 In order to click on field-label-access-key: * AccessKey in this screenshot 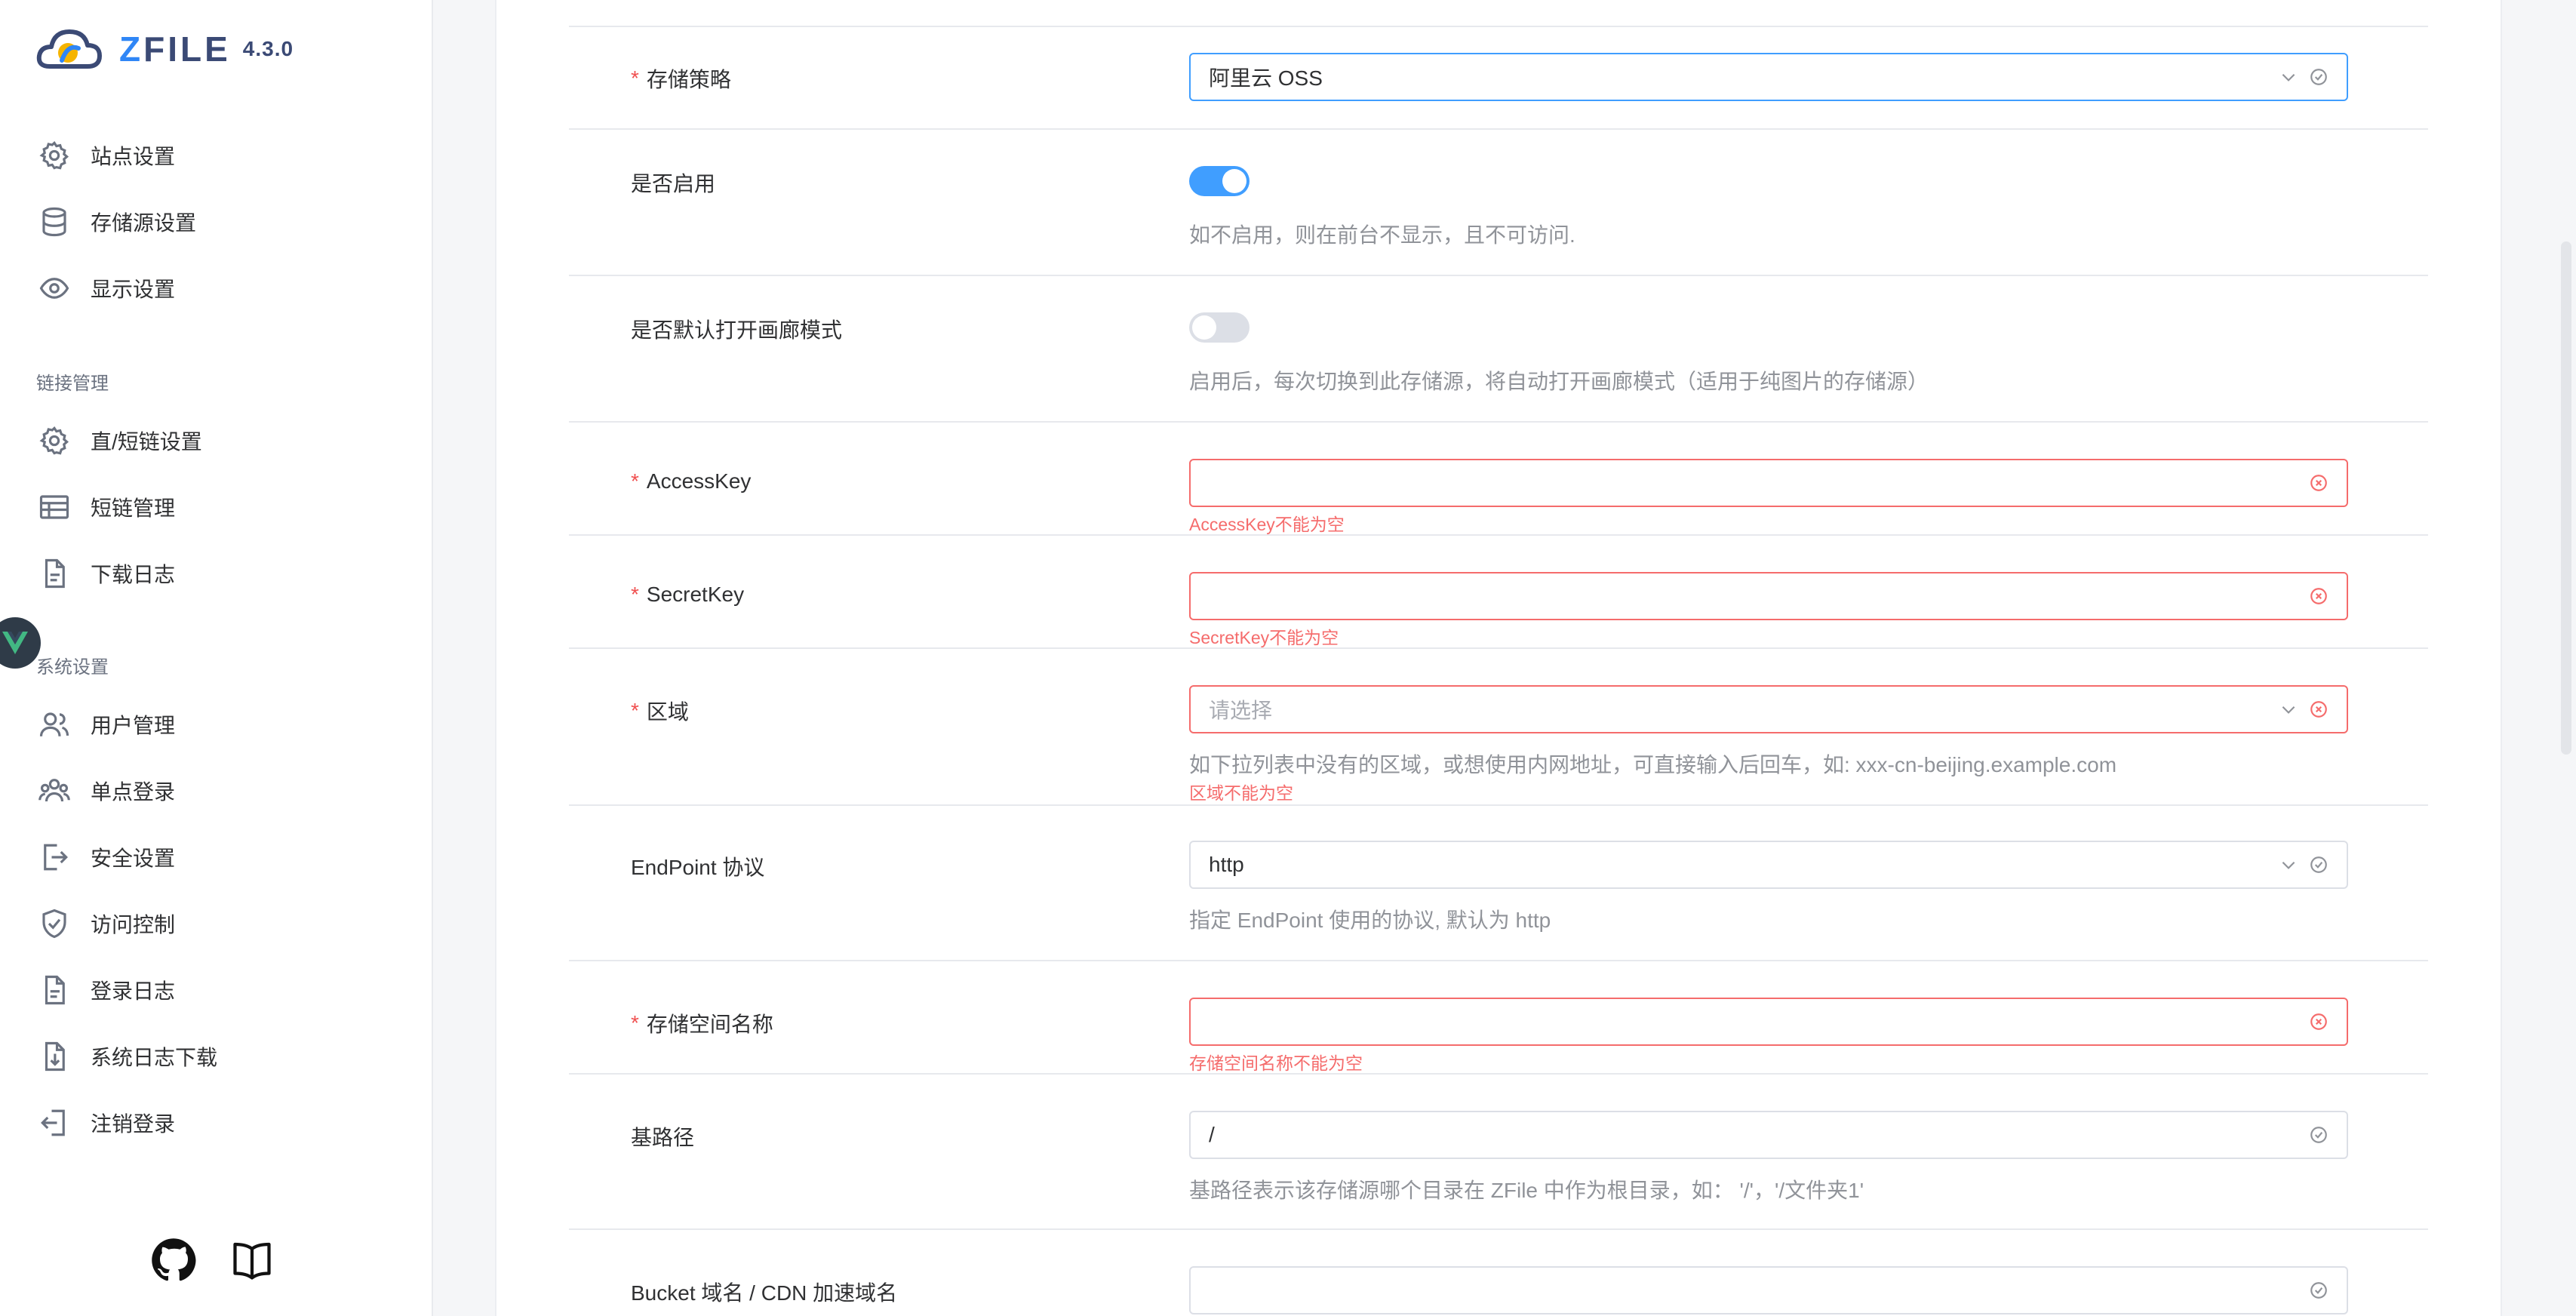, I will do `click(691, 481)`.